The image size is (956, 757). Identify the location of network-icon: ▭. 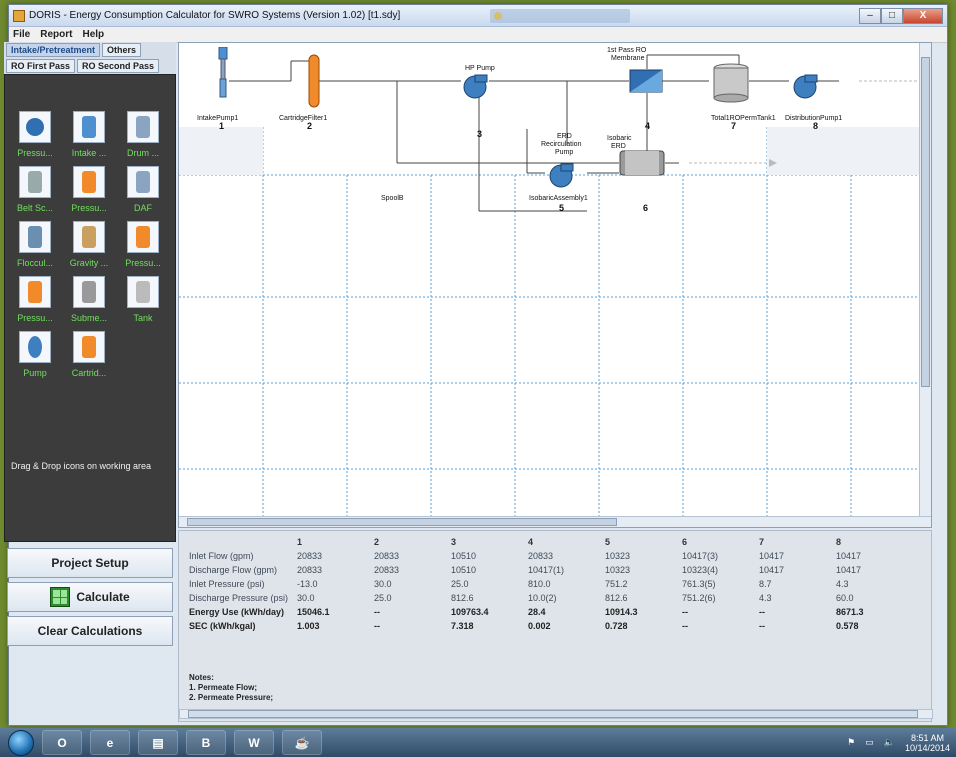
(869, 742).